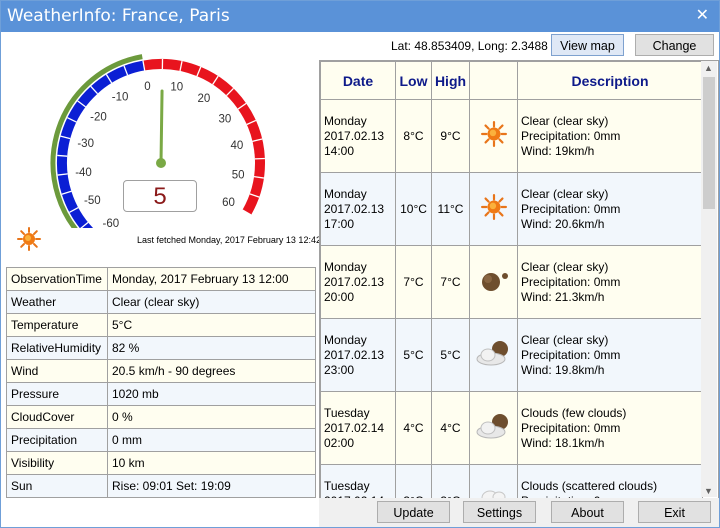  I want to click on temperature-value: 5, so click(160, 196).